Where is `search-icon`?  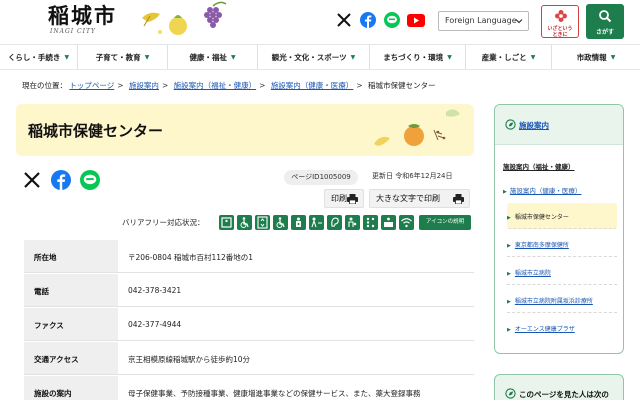 search-icon is located at coordinates (605, 16).